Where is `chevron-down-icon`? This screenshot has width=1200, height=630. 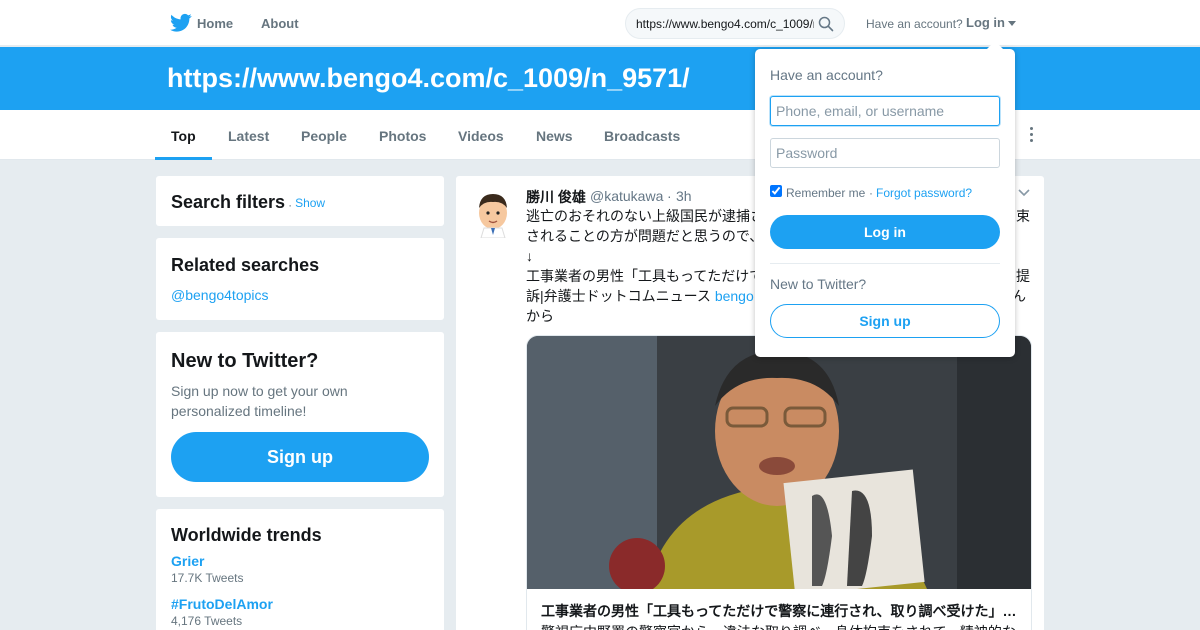
chevron-down-icon is located at coordinates (1024, 193).